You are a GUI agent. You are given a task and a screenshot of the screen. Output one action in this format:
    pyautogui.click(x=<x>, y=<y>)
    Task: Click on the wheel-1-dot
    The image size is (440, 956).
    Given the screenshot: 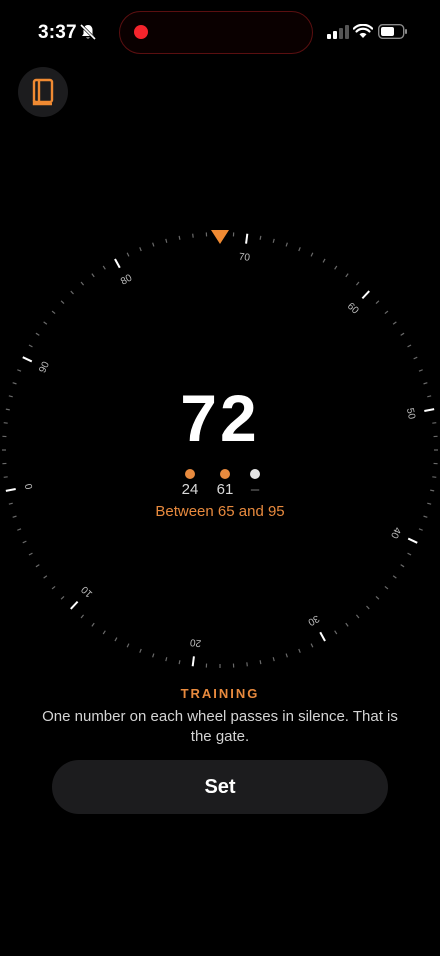 What is the action you would take?
    pyautogui.click(x=190, y=474)
    